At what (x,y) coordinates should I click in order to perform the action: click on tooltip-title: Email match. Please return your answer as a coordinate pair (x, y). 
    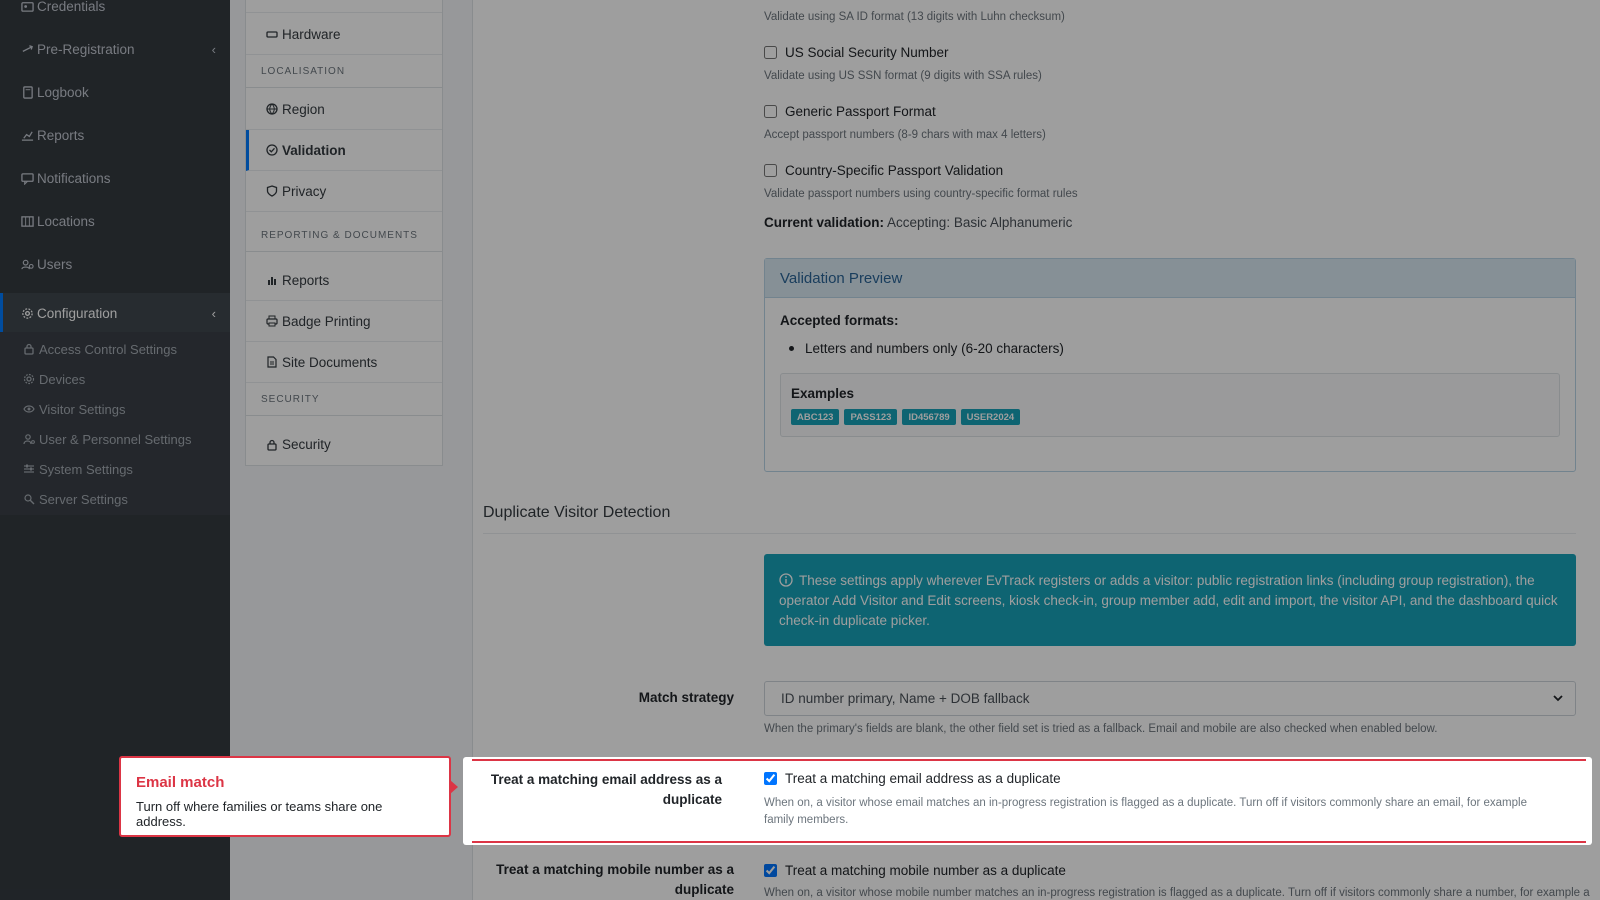
    Looking at the image, I should click on (180, 782).